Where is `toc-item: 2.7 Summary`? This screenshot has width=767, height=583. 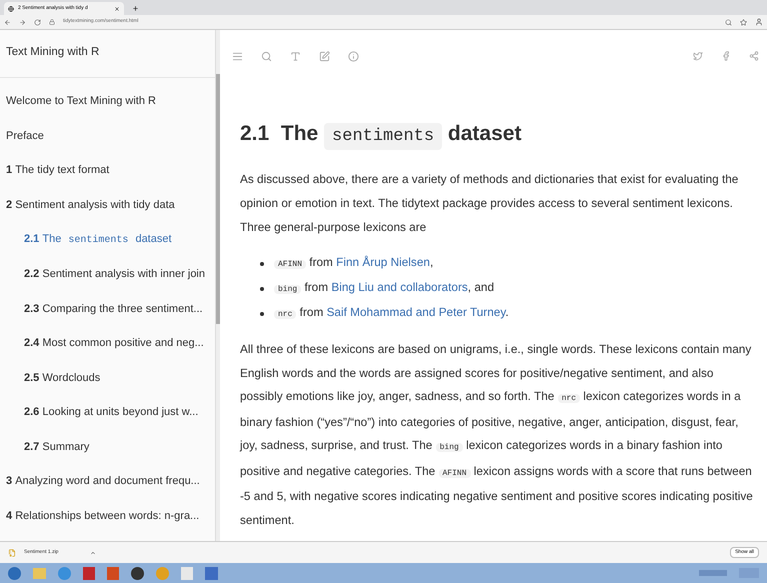 toc-item: 2.7 Summary is located at coordinates (107, 447).